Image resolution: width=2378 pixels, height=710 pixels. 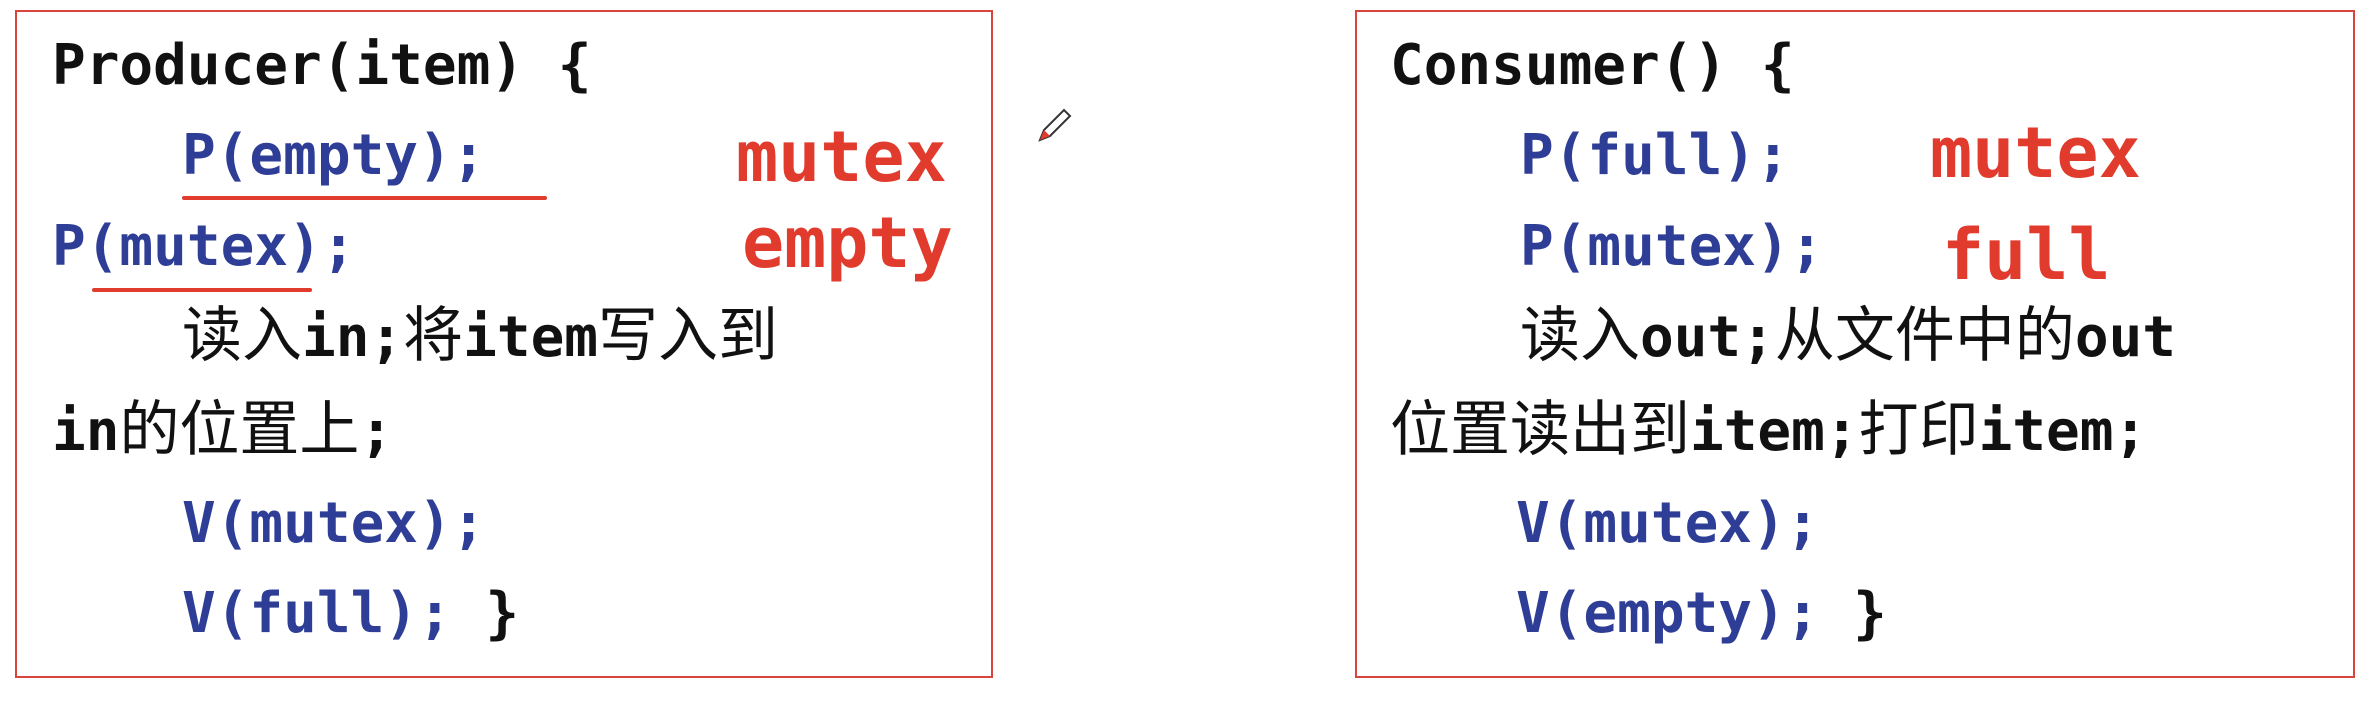 I want to click on producer-line3-code2: item, so click(x=531, y=337).